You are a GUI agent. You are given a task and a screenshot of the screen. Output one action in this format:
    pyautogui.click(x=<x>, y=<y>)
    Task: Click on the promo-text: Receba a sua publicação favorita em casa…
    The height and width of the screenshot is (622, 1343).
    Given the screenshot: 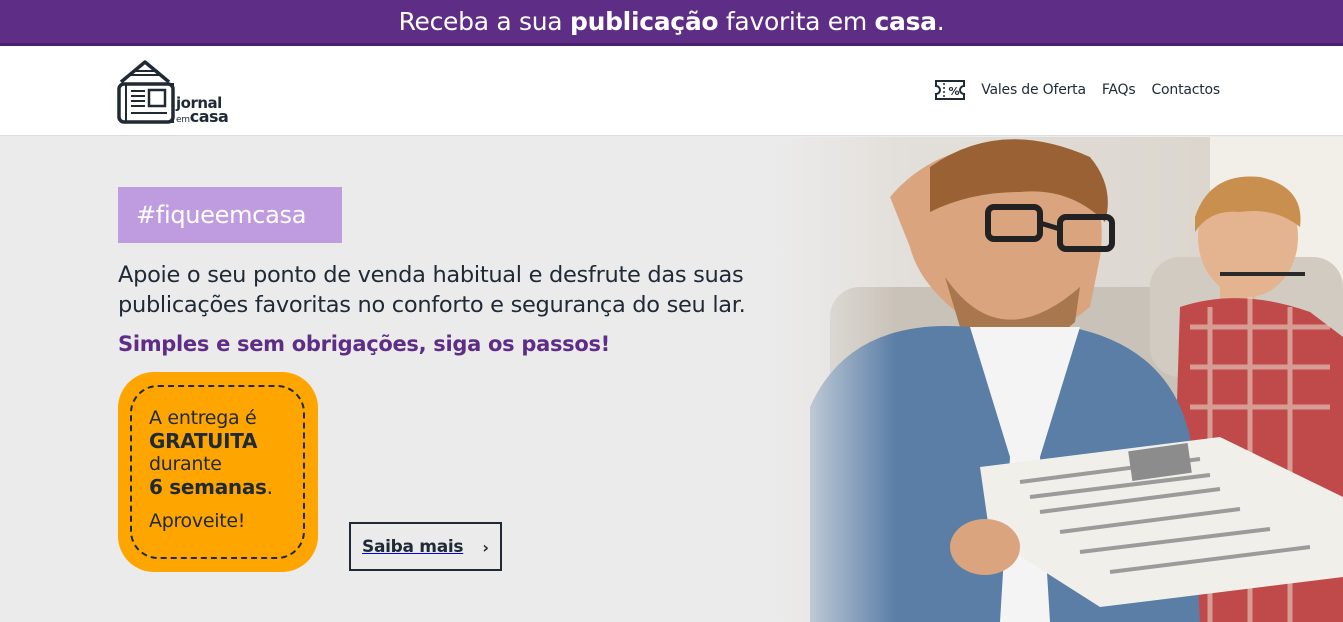 What is the action you would take?
    pyautogui.click(x=671, y=21)
    